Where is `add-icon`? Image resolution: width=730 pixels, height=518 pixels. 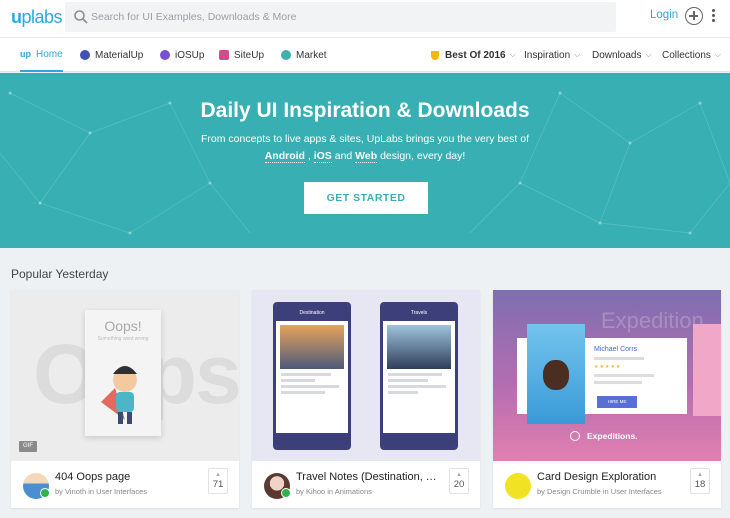
add-icon is located at coordinates (694, 16).